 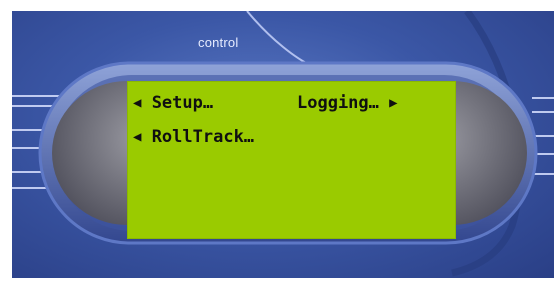 What do you see at coordinates (218, 42) in the screenshot?
I see `brand-label: control` at bounding box center [218, 42].